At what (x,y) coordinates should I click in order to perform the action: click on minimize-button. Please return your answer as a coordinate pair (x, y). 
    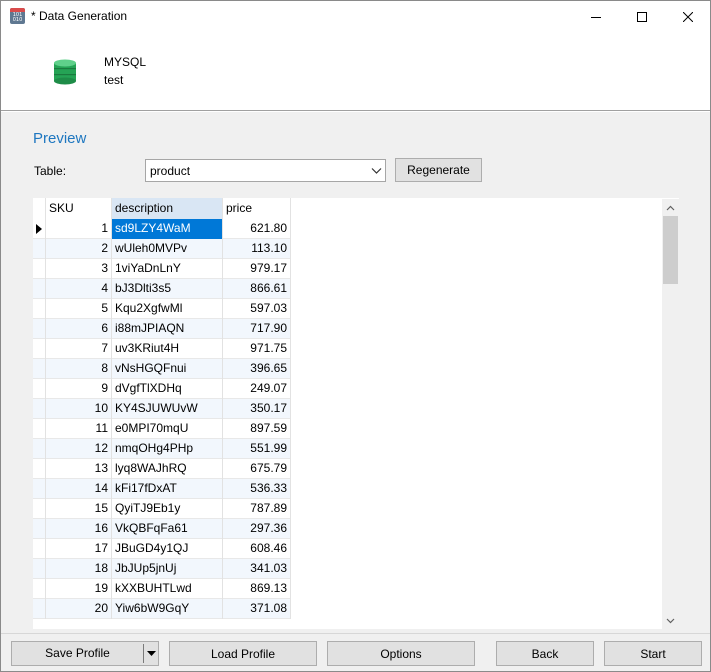
    Looking at the image, I should click on (596, 16).